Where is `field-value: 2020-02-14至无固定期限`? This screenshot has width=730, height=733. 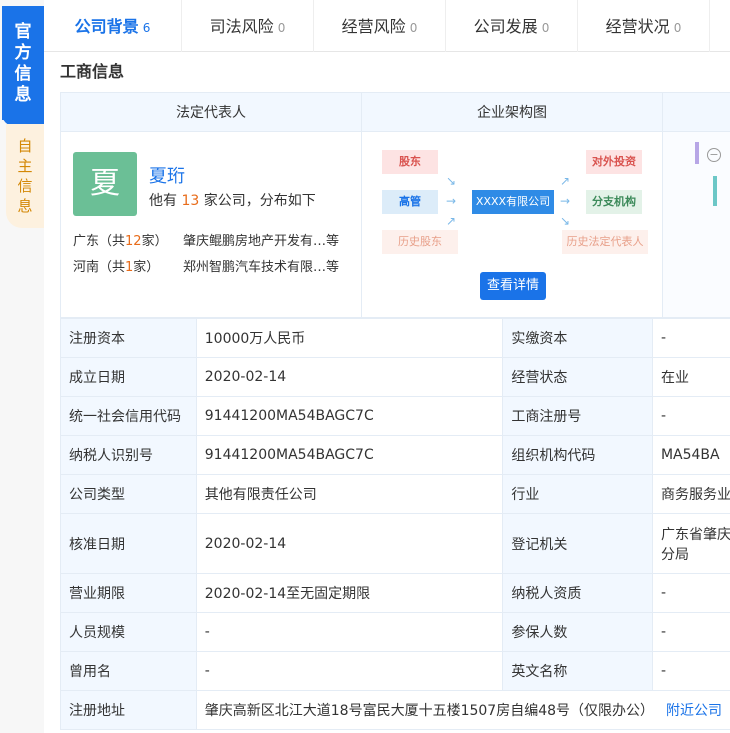
field-value: 2020-02-14至无固定期限 is located at coordinates (349, 593).